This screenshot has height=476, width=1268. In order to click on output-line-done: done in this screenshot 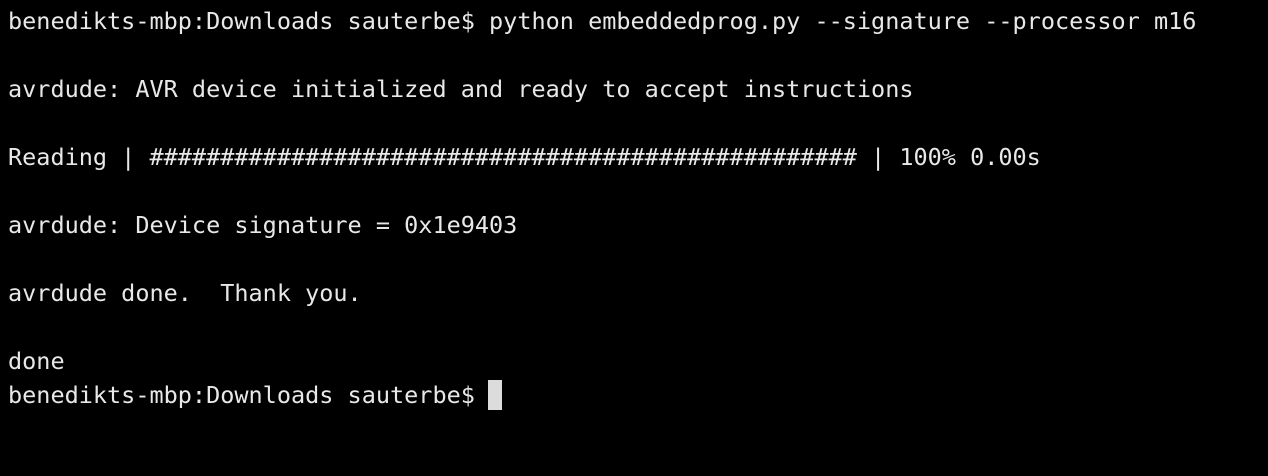, I will do `click(36, 361)`.